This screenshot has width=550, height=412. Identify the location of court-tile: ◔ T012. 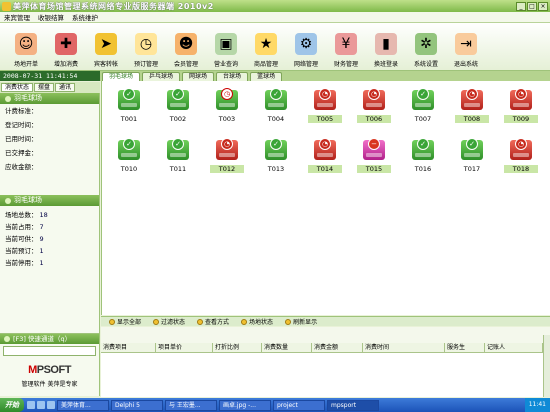
(227, 158).